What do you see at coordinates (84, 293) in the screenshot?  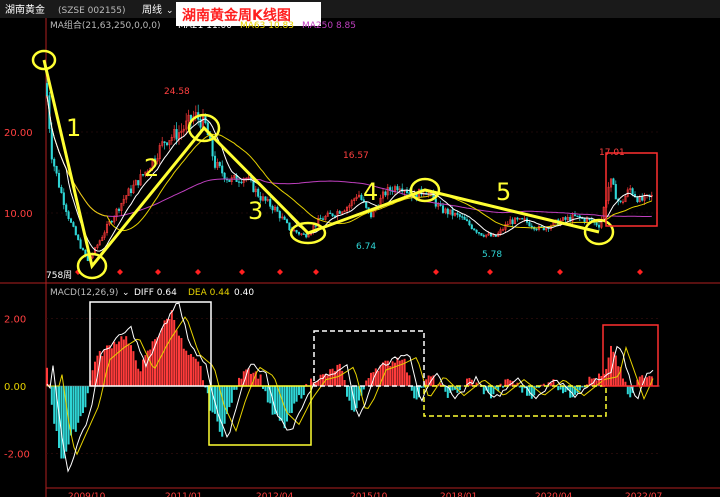 I see `macd-legend-label: MACD(12,26,9)` at bounding box center [84, 293].